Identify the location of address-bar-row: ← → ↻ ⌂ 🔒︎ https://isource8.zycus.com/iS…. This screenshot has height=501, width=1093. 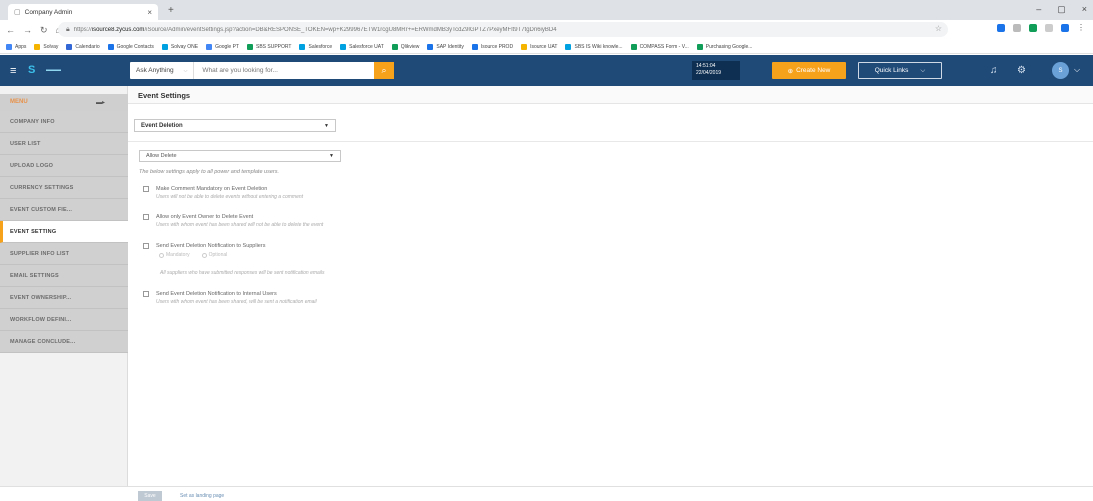
(546, 30).